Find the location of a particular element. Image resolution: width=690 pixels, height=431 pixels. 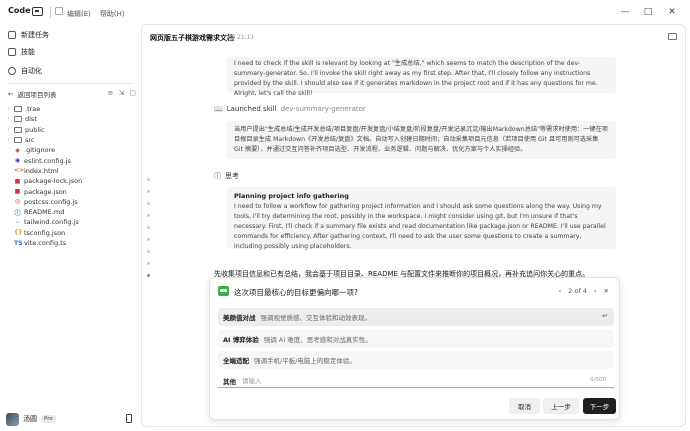

tree-file: ◎ postcss.config.js is located at coordinates (71, 202).